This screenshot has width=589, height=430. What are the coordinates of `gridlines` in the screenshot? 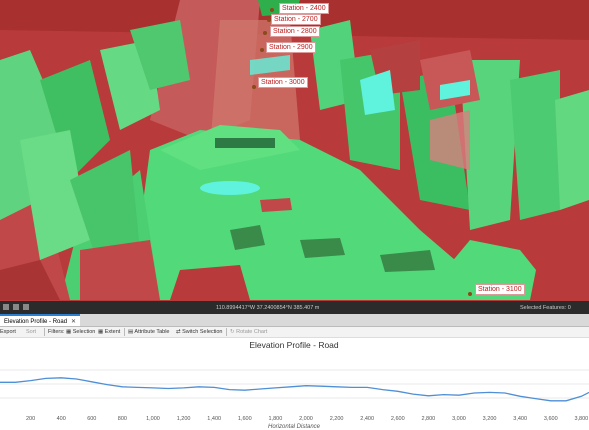 It's located at (294, 384).